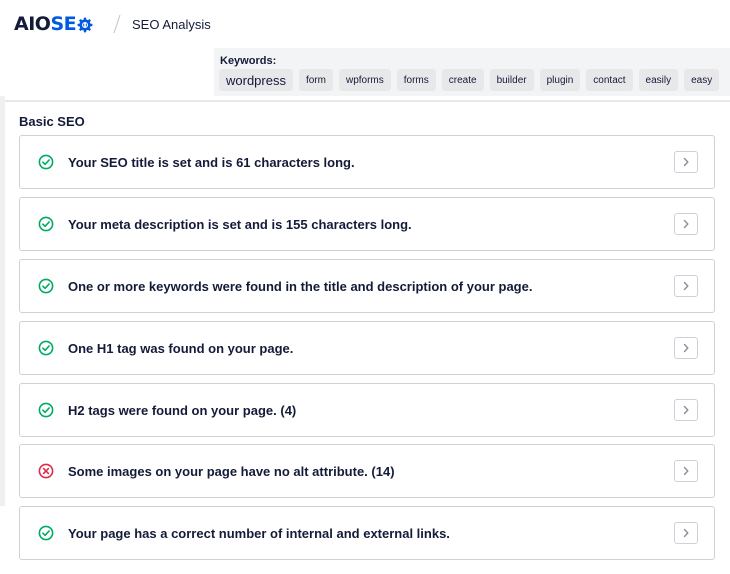 The image size is (730, 574). I want to click on section-divider, so click(365, 101).